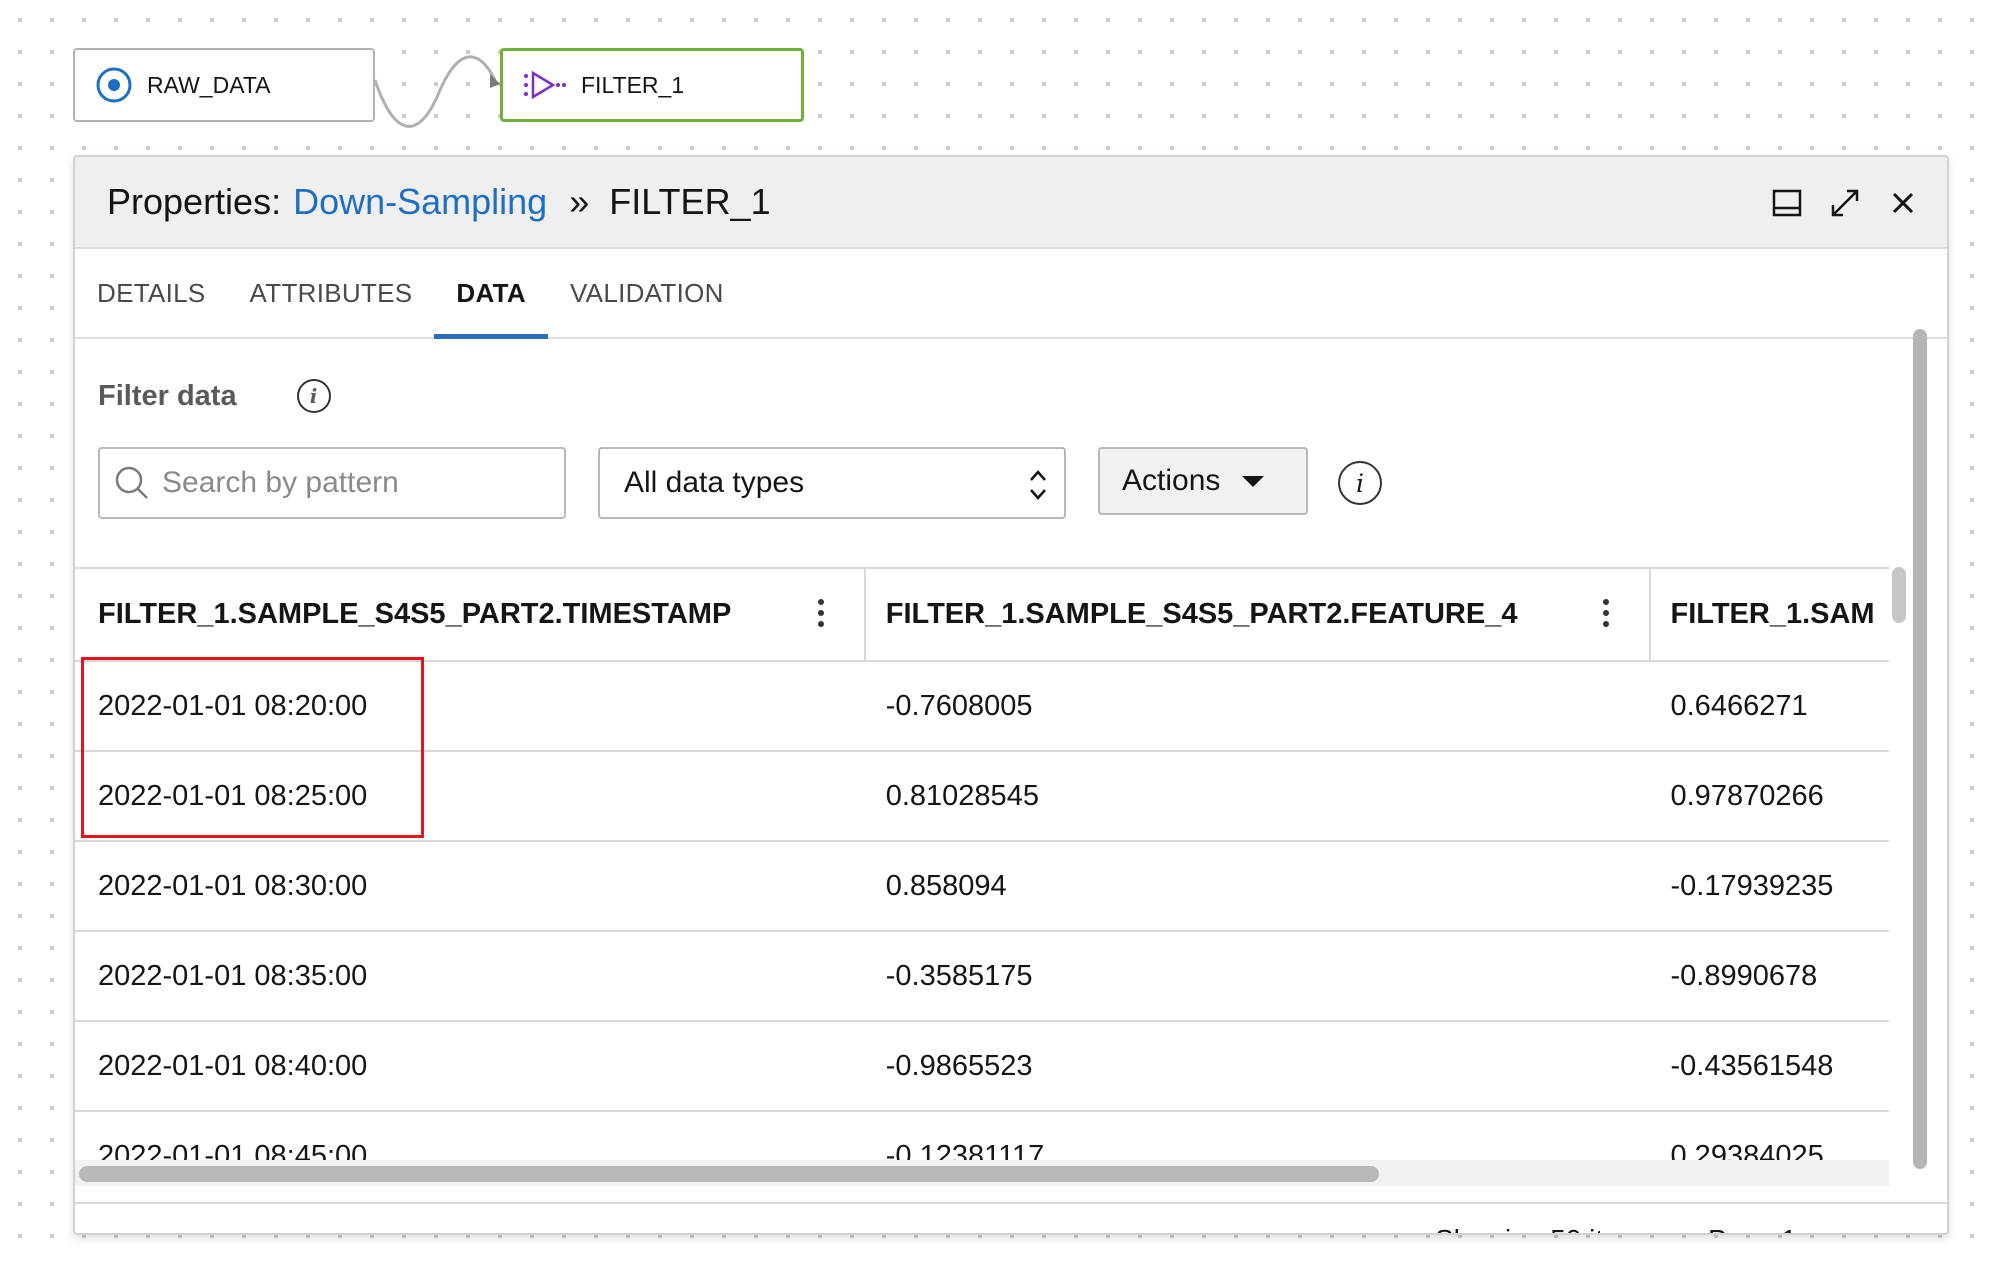 The height and width of the screenshot is (1264, 1990). I want to click on node-connector, so click(436, 91).